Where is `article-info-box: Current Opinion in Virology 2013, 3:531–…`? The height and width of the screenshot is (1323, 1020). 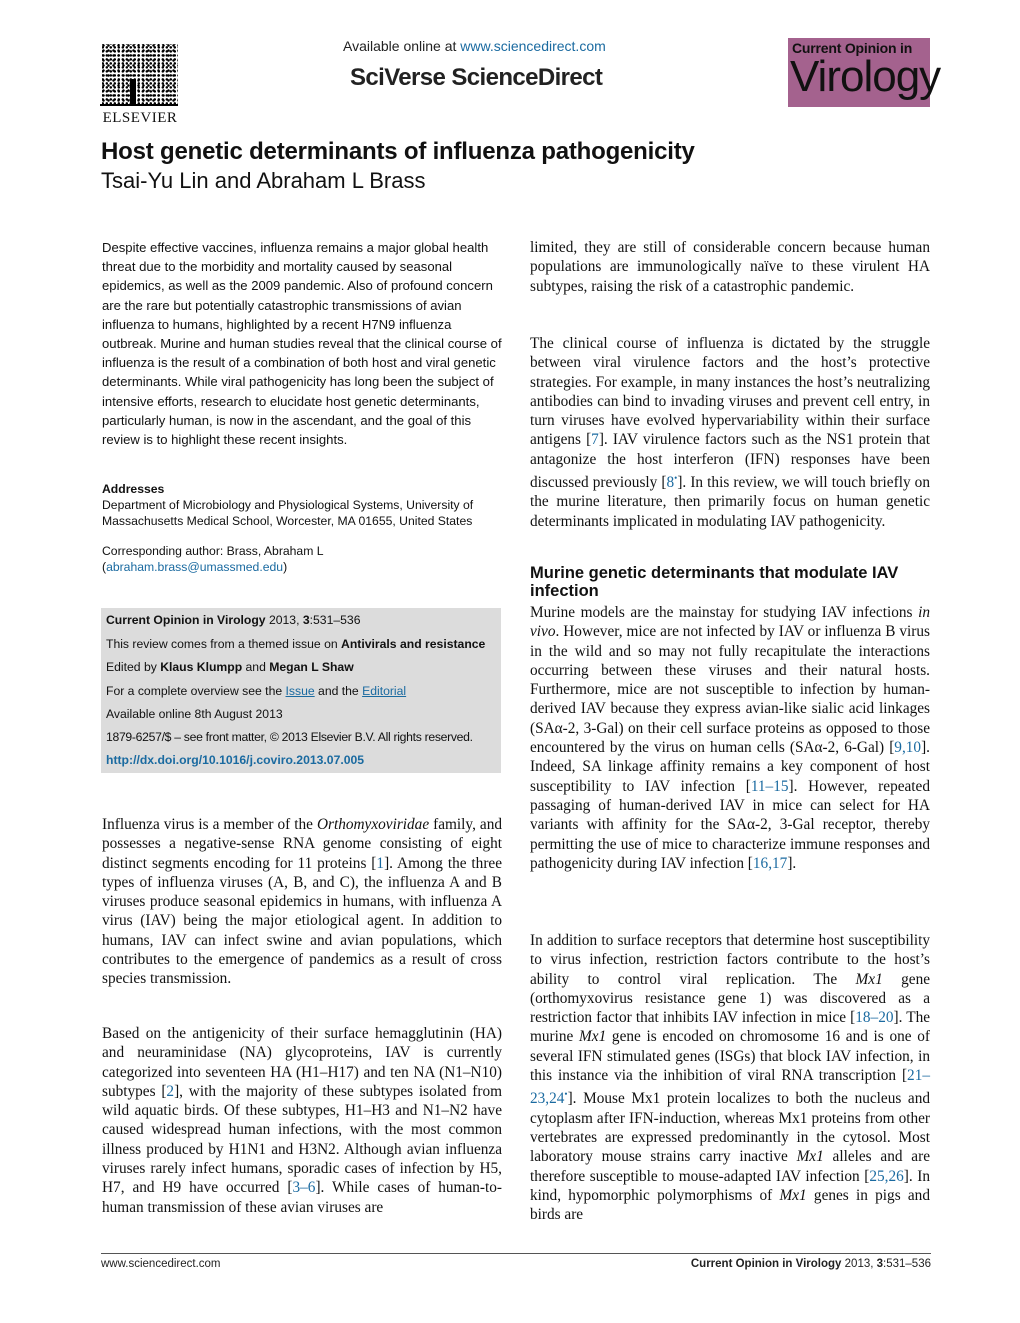 article-info-box: Current Opinion in Virology 2013, 3:531–… is located at coordinates (301, 690).